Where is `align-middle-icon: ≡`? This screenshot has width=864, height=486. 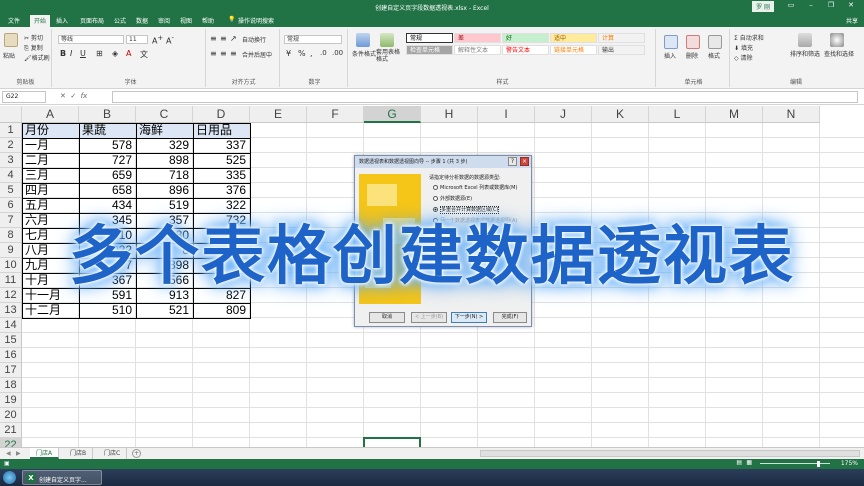
align-middle-icon: ≡ is located at coordinates (223, 38).